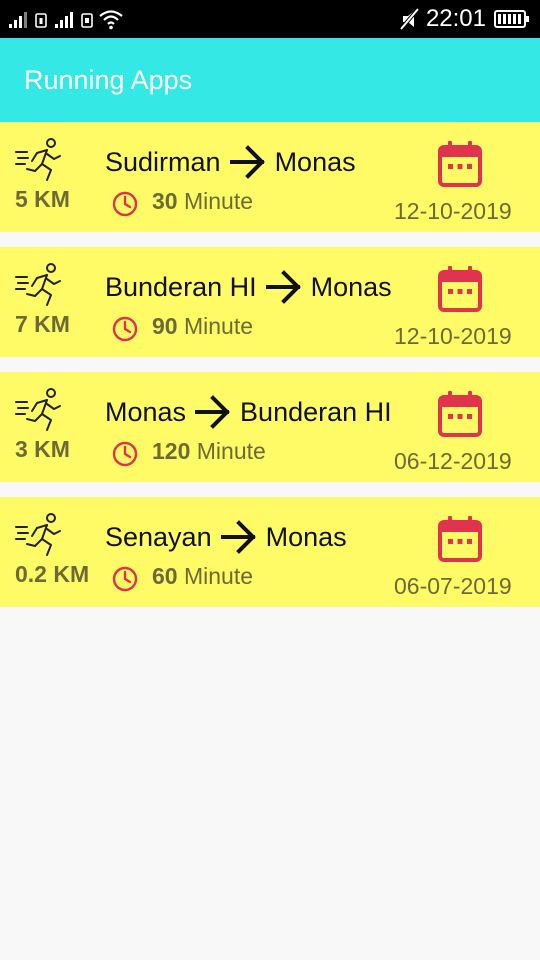 This screenshot has height=960, width=540. I want to click on status-time: 22:01, so click(455, 18).